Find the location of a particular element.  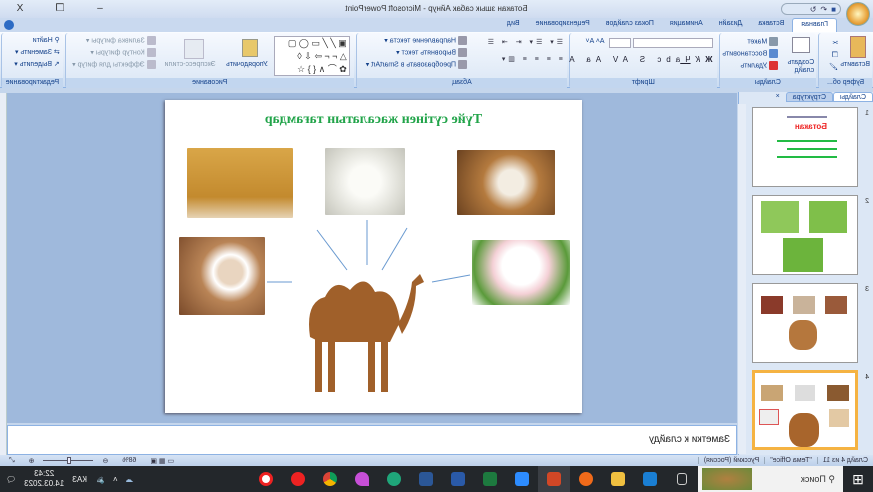

firefox-icon is located at coordinates (586, 479).